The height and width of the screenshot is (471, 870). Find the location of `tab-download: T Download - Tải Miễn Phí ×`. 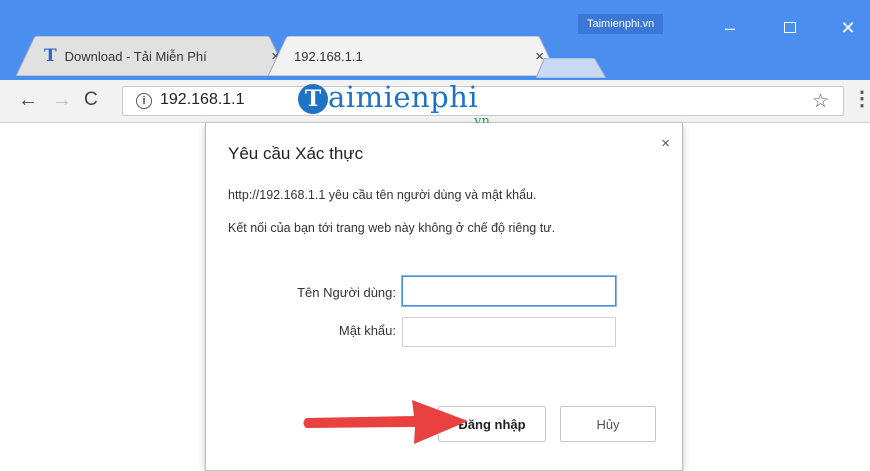

tab-download: T Download - Tải Miễn Phí × is located at coordinates (152, 56).